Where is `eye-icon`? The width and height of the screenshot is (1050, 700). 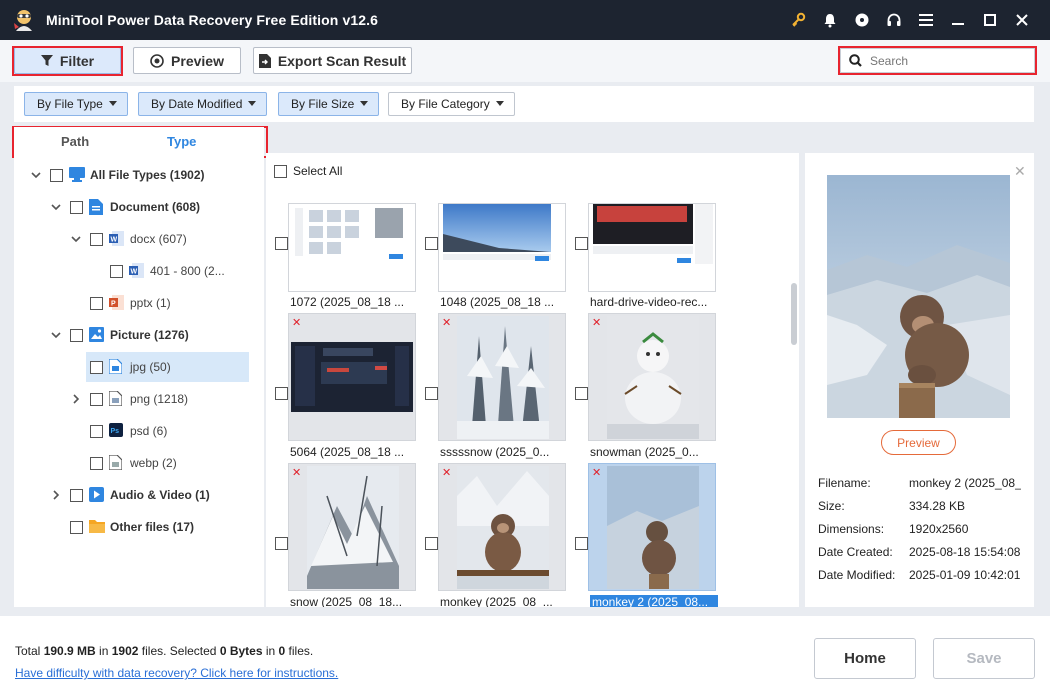
eye-icon is located at coordinates (157, 60).